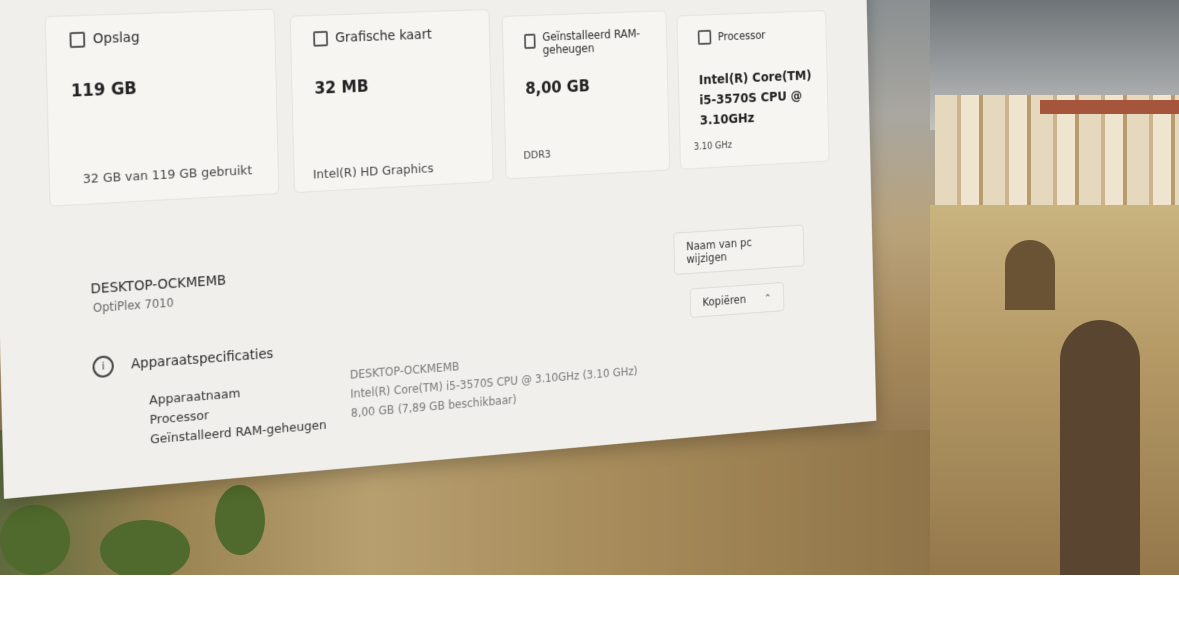 The image size is (1179, 630). I want to click on spec-header-label: Apparaatspecificaties, so click(202, 359).